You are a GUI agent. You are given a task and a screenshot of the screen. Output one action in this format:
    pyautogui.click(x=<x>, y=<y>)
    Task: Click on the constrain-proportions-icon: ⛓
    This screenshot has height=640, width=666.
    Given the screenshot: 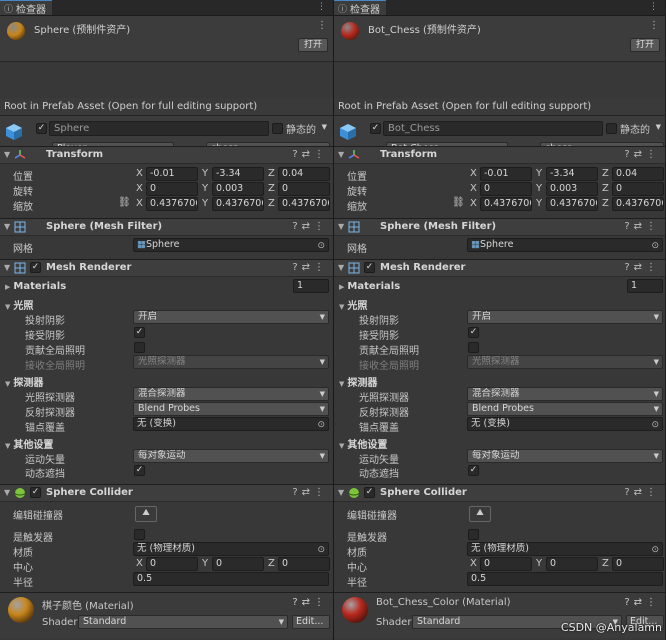 What is the action you would take?
    pyautogui.click(x=124, y=202)
    